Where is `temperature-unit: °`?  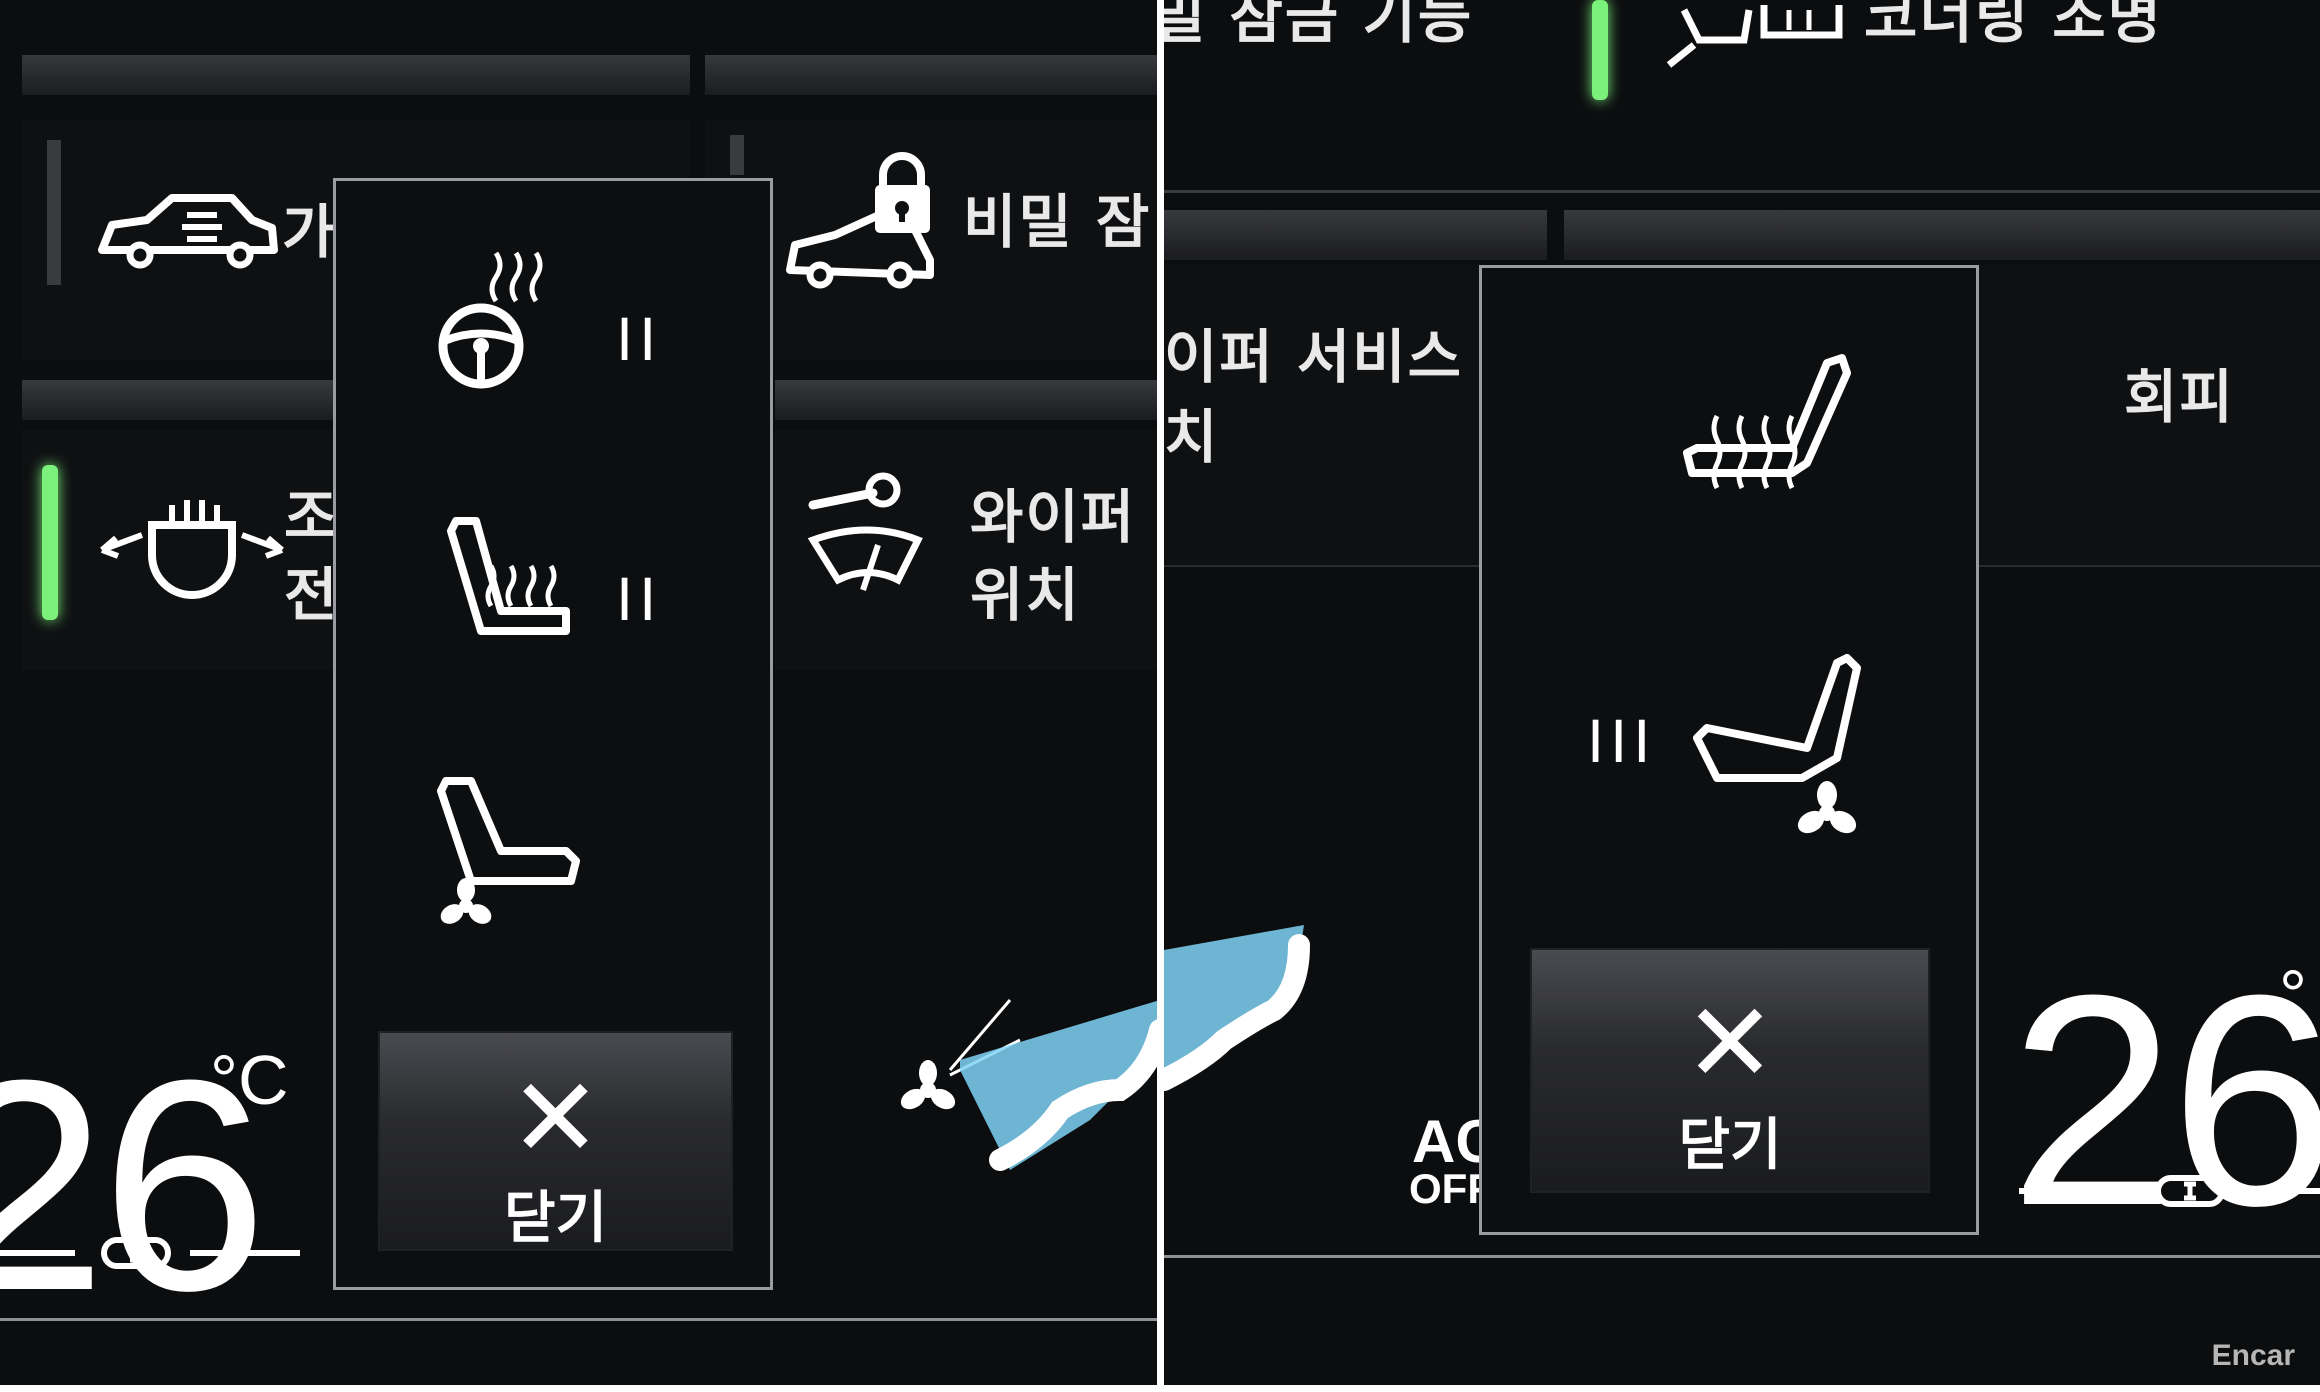 temperature-unit: ° is located at coordinates (2293, 995).